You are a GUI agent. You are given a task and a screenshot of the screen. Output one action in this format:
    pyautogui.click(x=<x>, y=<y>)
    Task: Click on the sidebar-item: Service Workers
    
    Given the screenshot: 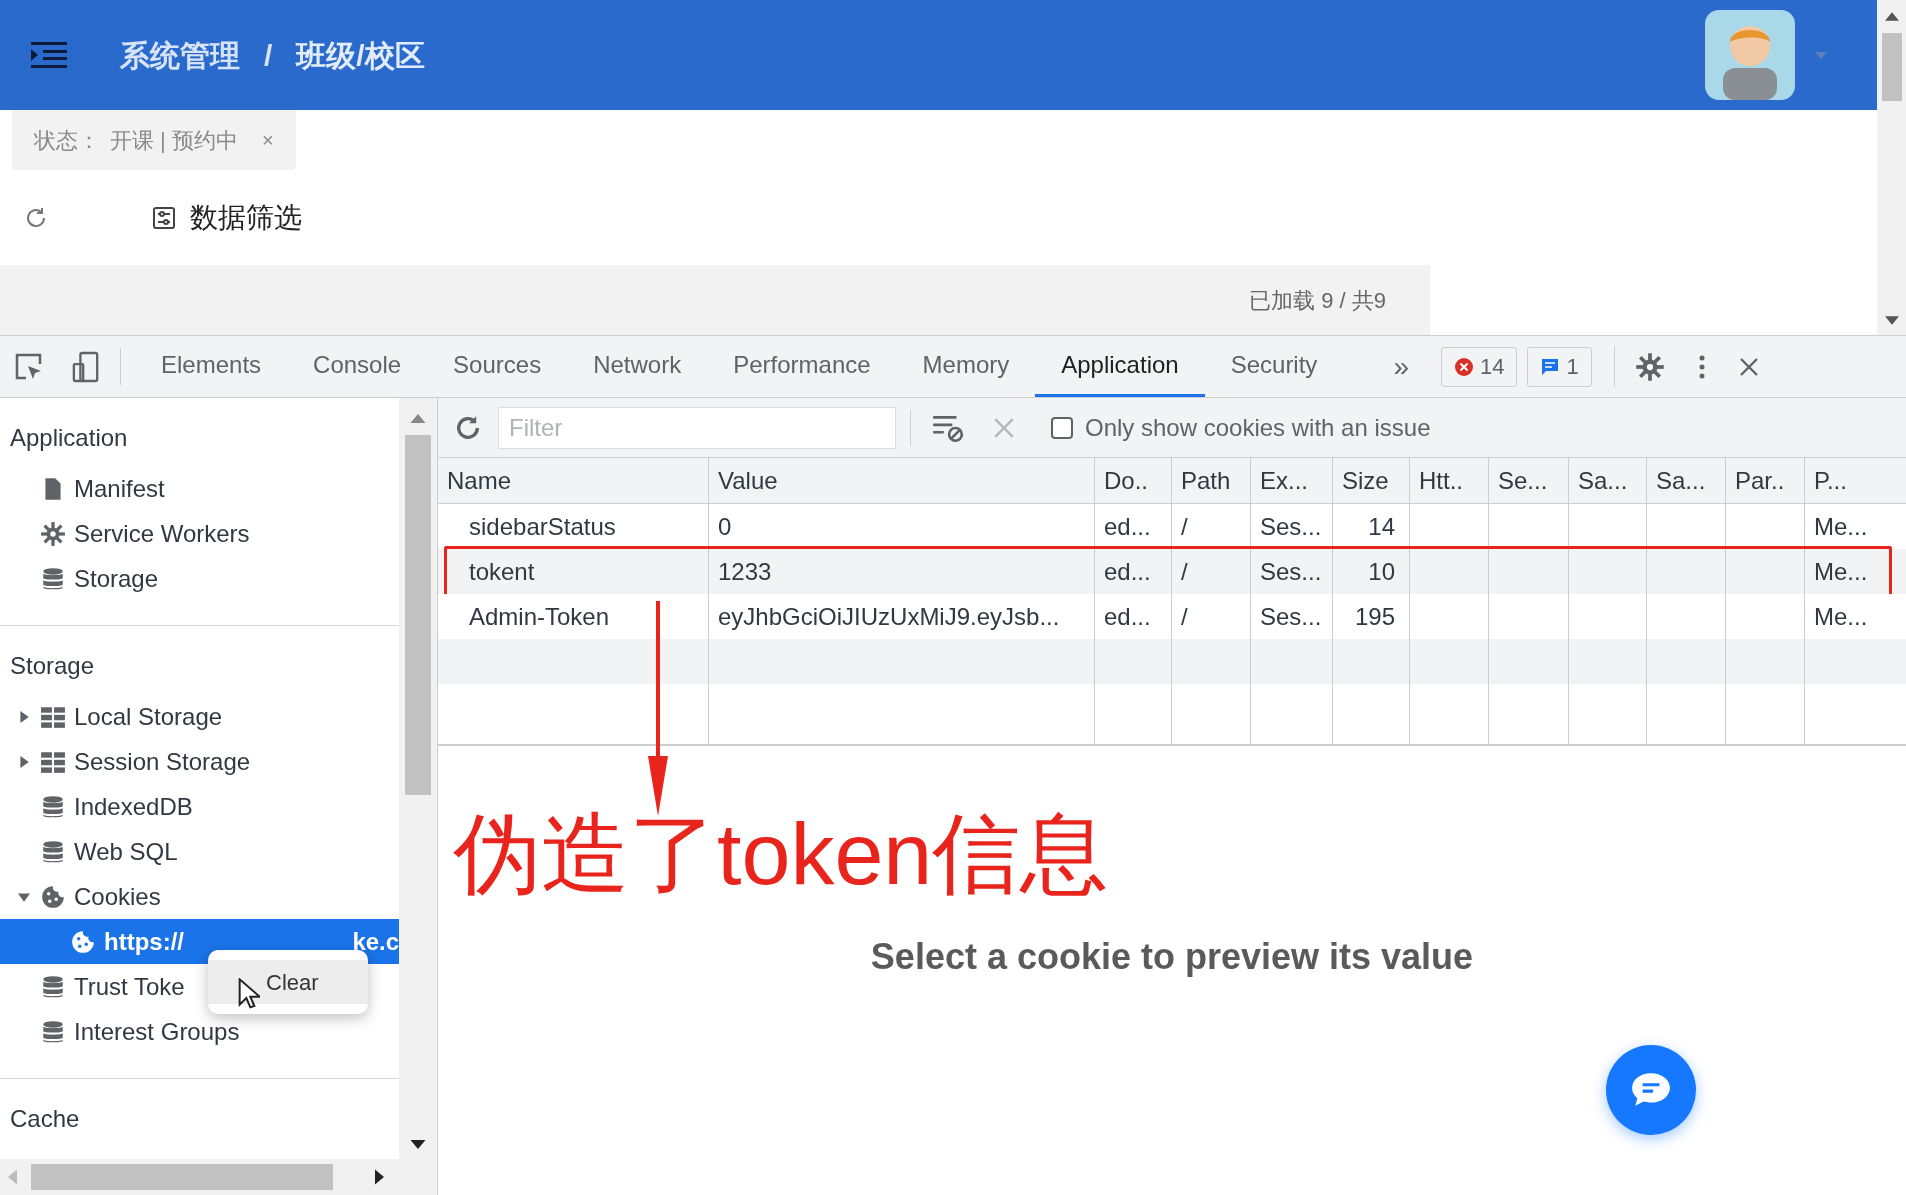 What is the action you would take?
    pyautogui.click(x=127, y=533)
    